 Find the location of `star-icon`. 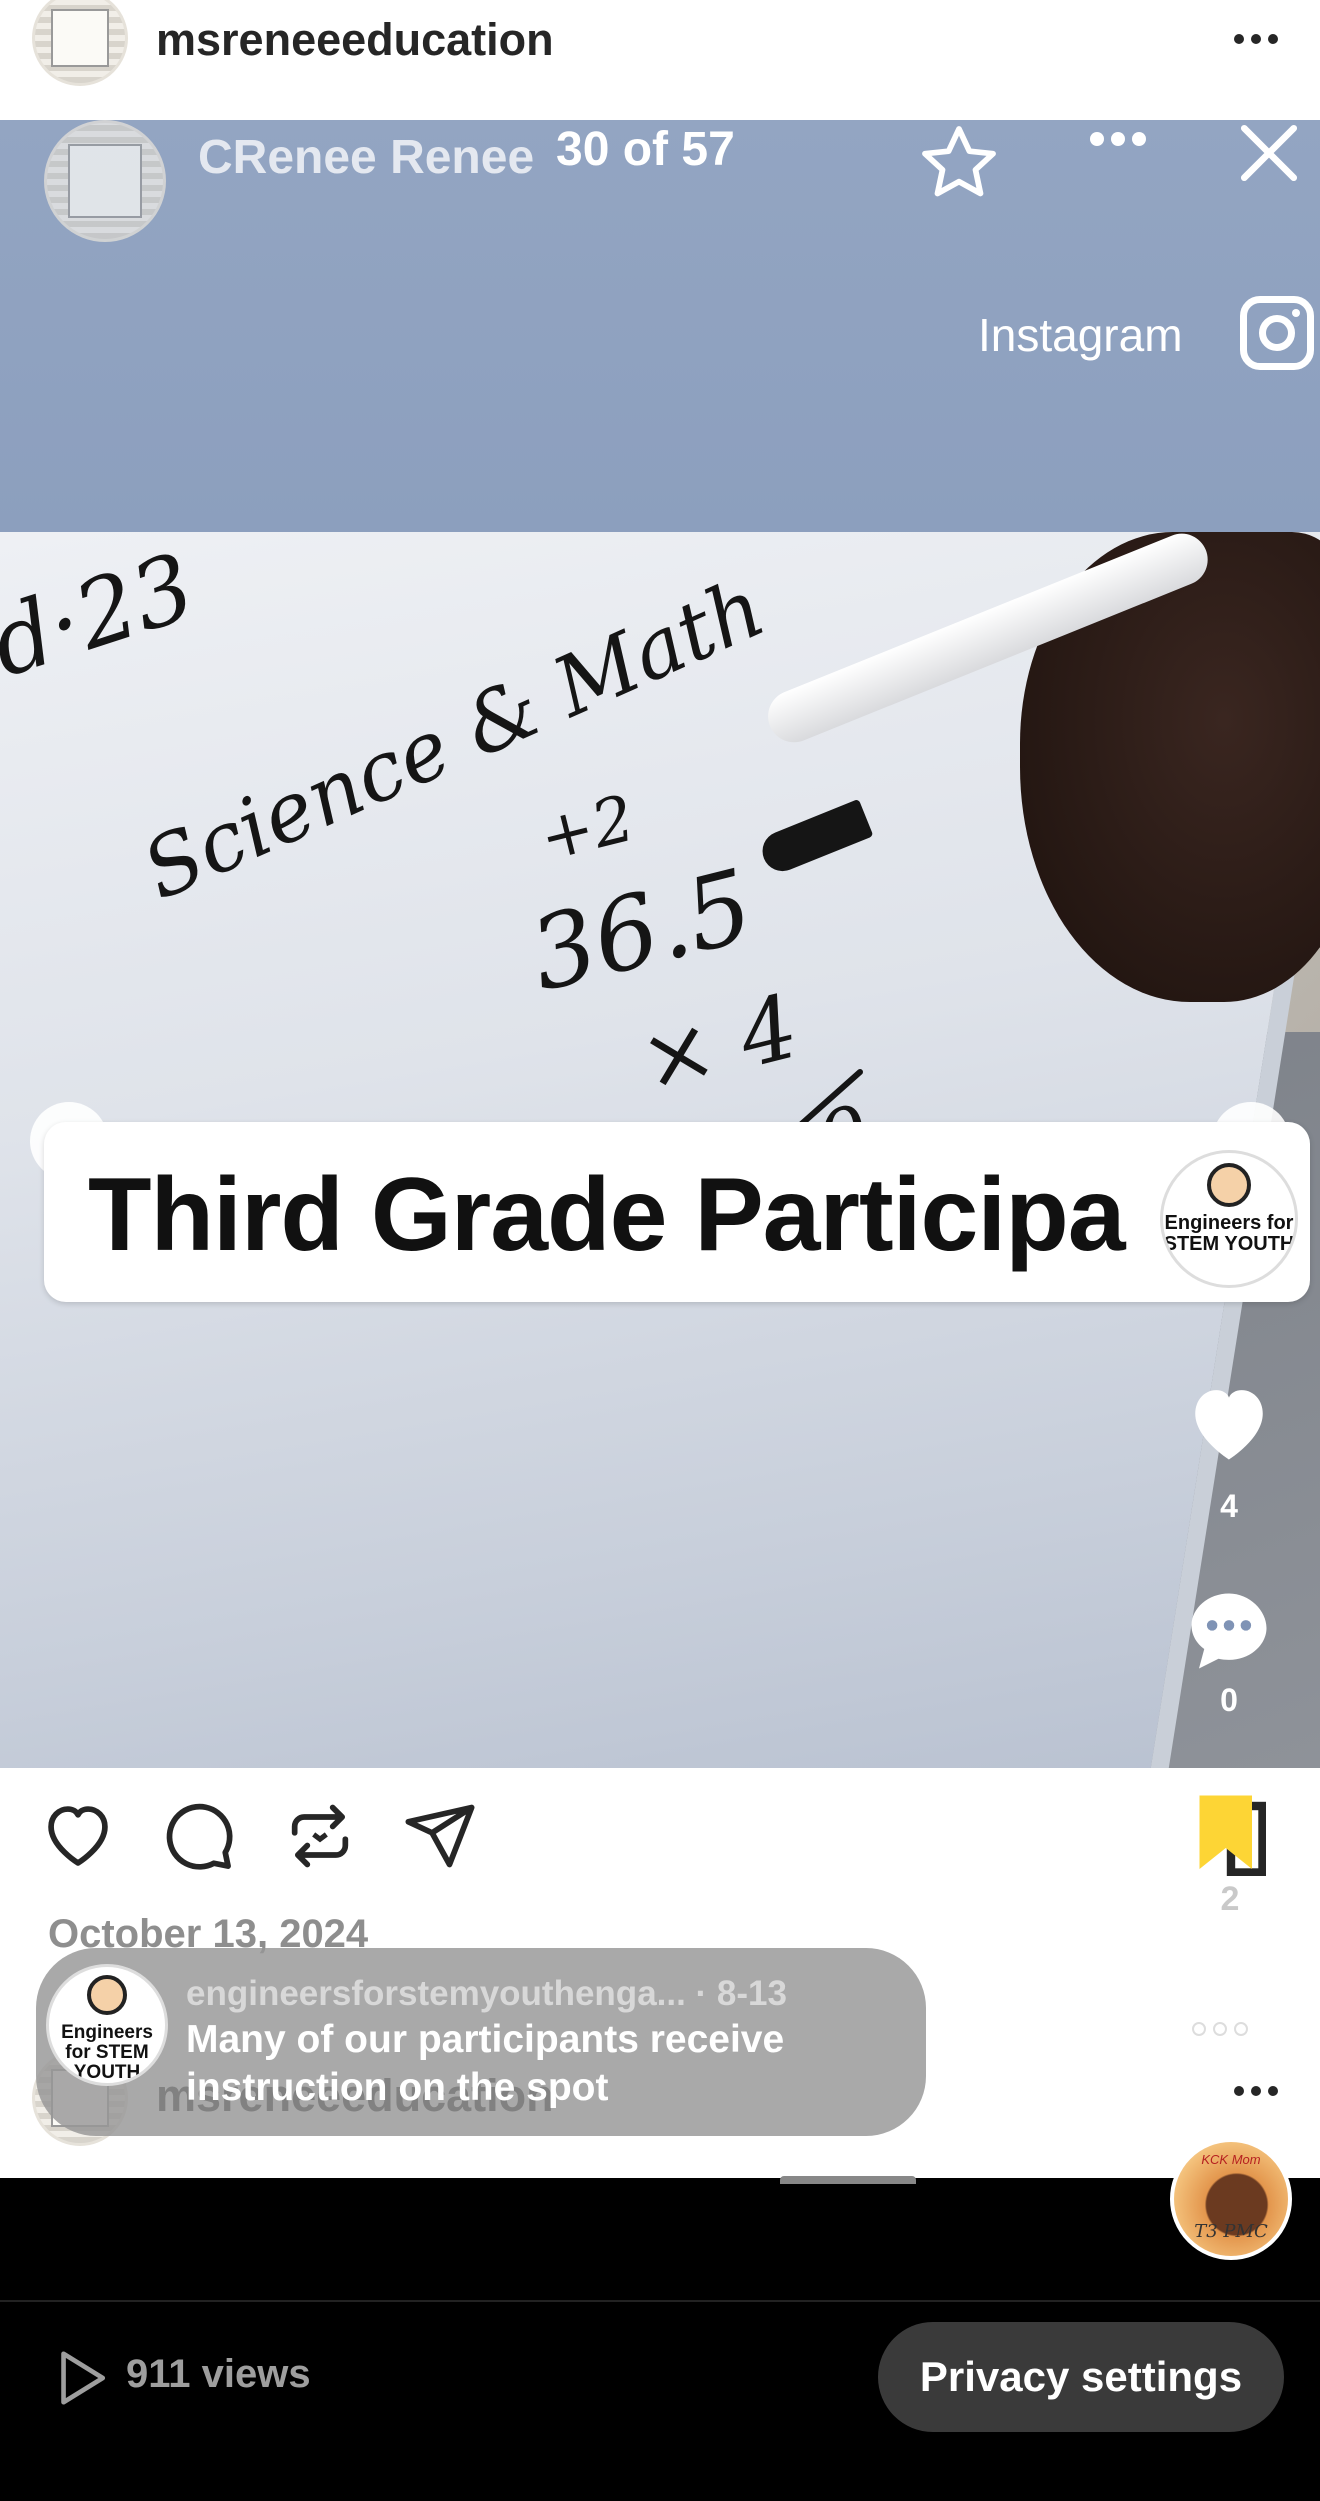

star-icon is located at coordinates (959, 161).